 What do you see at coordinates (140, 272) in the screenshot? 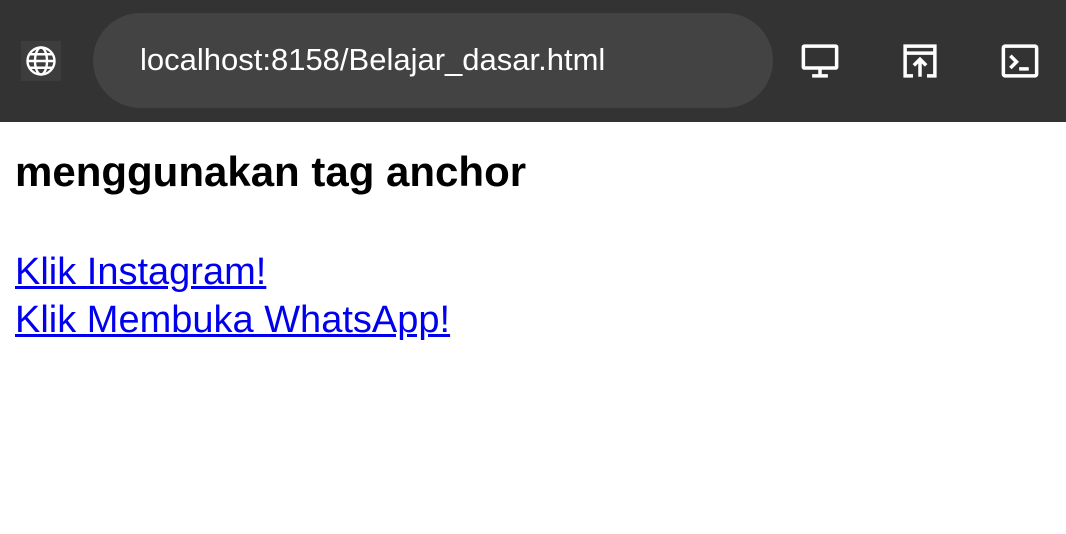
I see `instagram-link: Klik Instagram!` at bounding box center [140, 272].